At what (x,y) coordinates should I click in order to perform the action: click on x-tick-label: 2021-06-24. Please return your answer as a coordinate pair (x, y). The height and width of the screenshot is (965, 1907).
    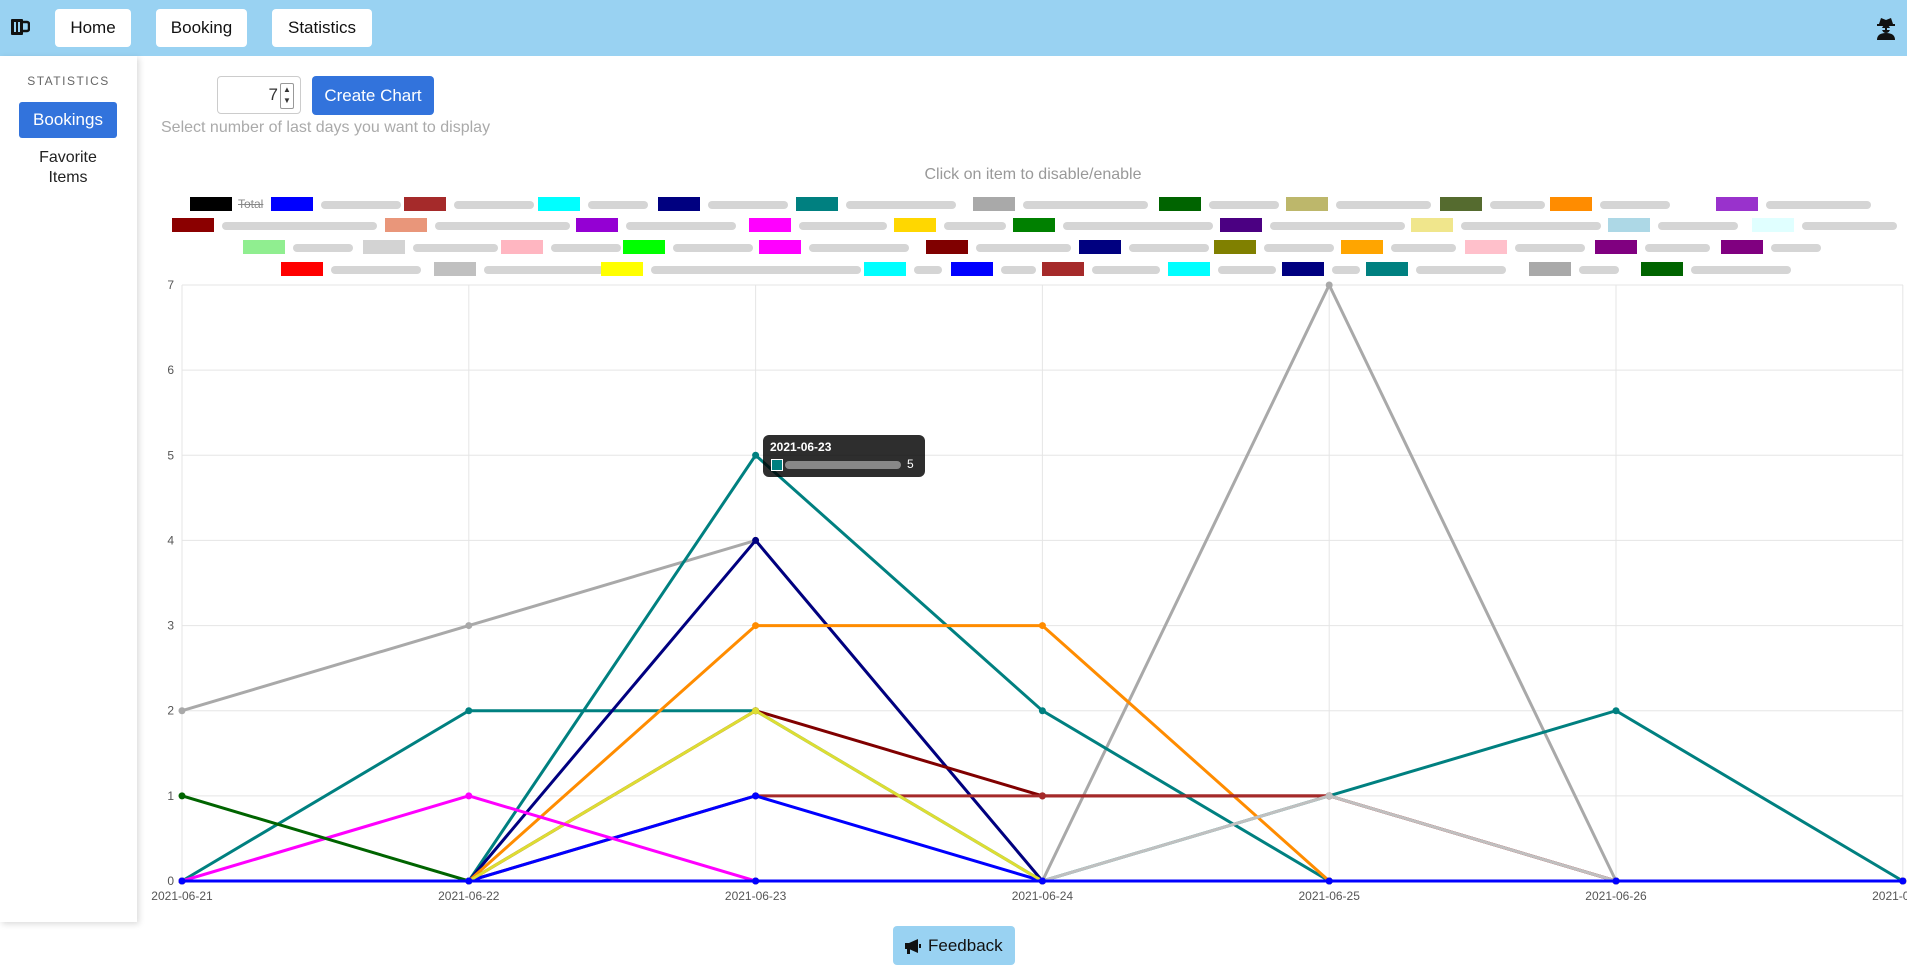
    Looking at the image, I should click on (1043, 896).